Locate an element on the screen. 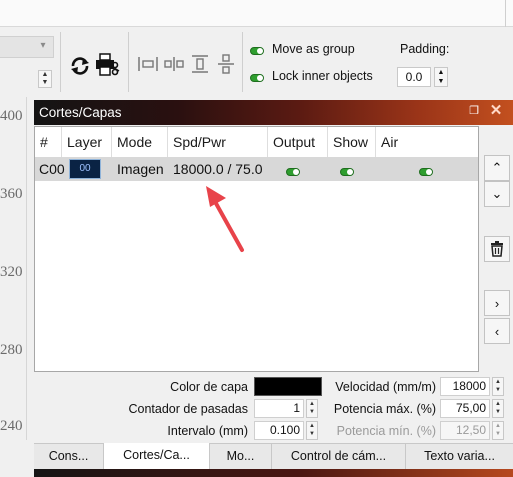  cycle-order-icon is located at coordinates (80, 66).